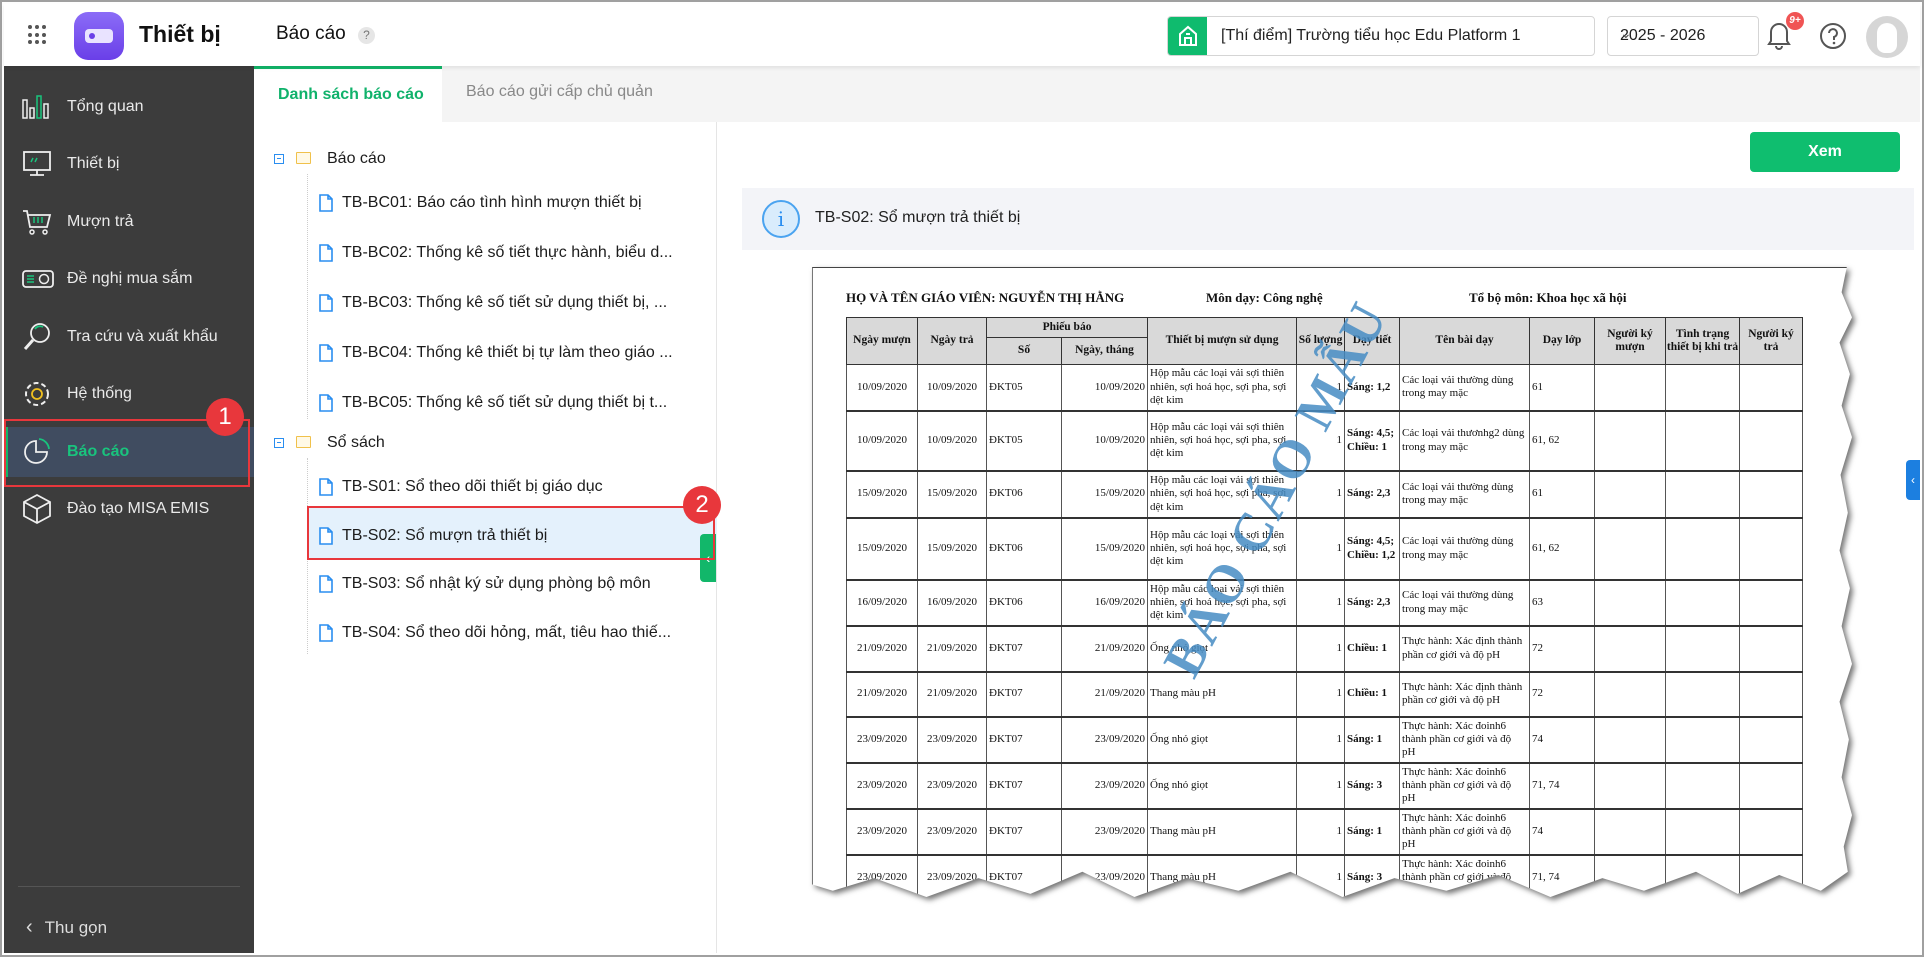  What do you see at coordinates (1913, 480) in the screenshot?
I see `expand-right-panel-handle: ‹` at bounding box center [1913, 480].